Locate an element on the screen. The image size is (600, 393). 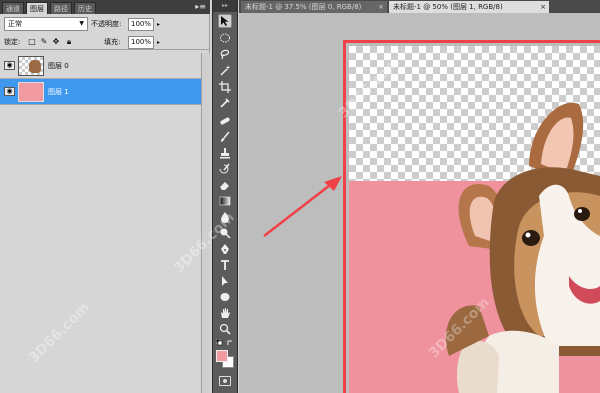
swap-colors-icon is located at coordinates (225, 343).